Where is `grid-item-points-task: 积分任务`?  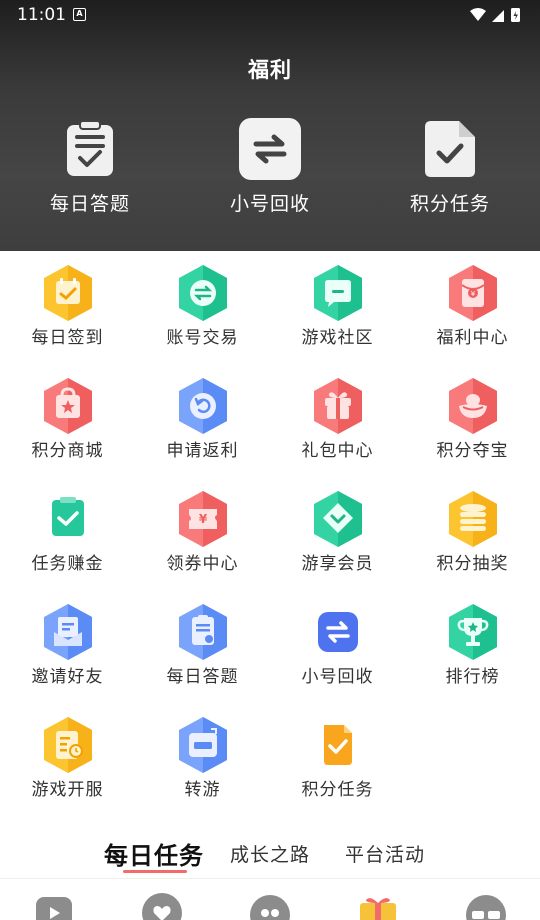 grid-item-points-task: 积分任务 is located at coordinates (337, 757).